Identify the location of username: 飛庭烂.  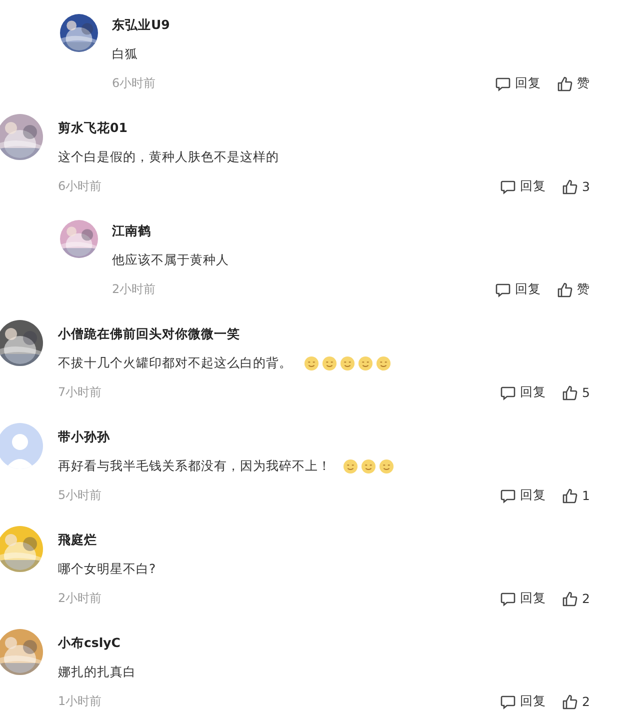
(77, 540).